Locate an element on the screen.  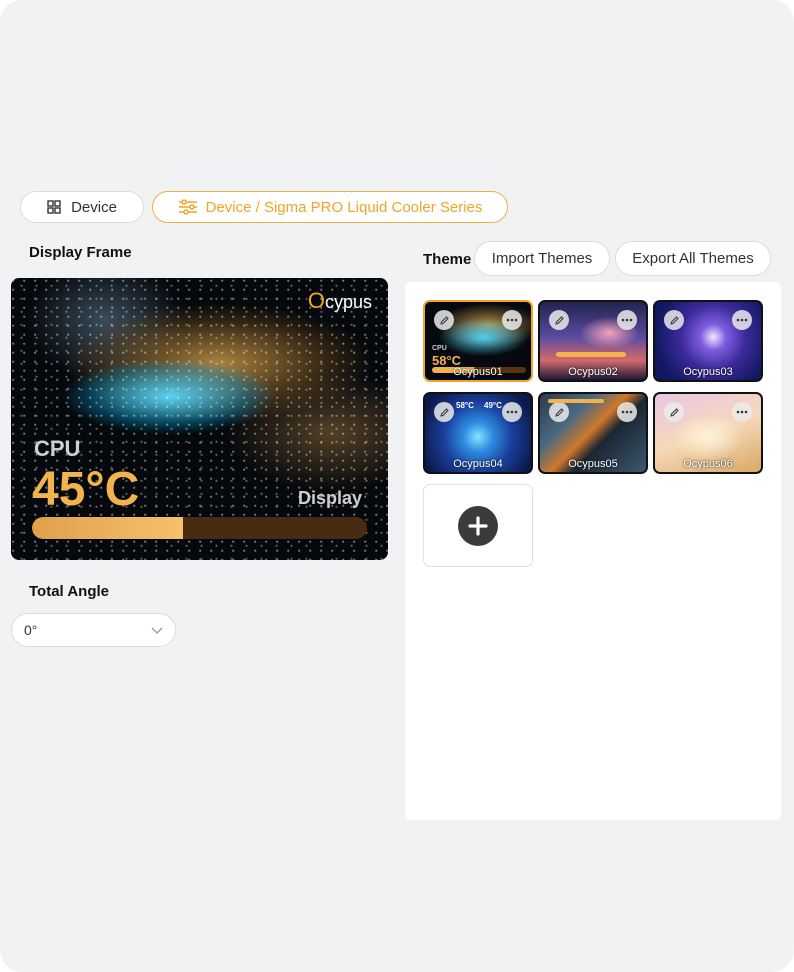
brand-logo: Ocypus is located at coordinates (339, 300).